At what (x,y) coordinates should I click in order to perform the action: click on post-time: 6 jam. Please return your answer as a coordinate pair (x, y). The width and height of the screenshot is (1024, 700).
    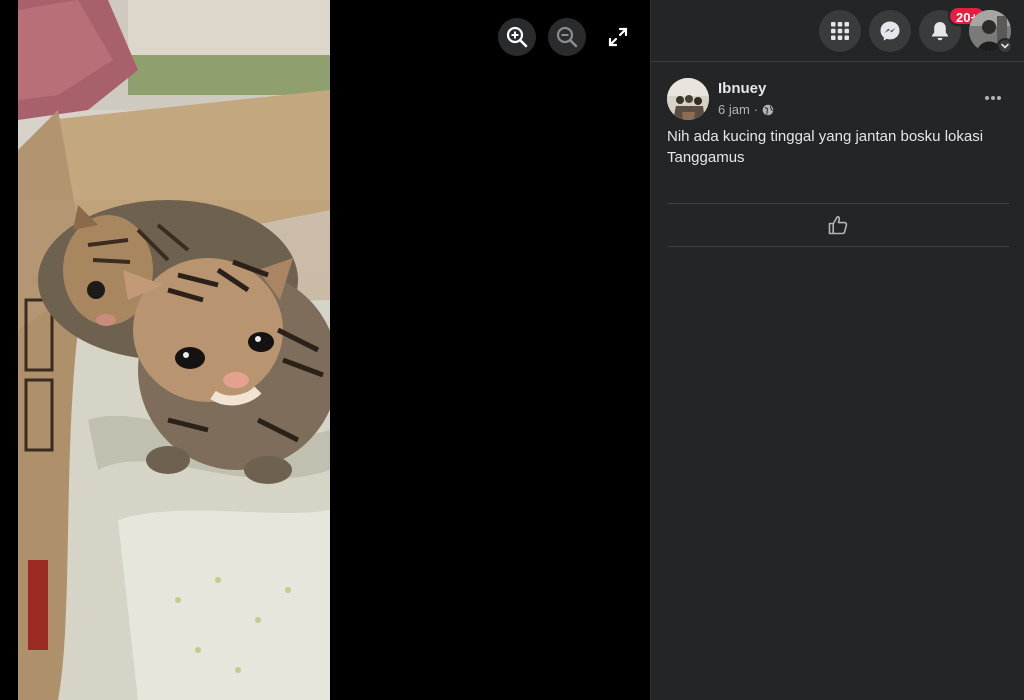
    Looking at the image, I should click on (734, 109).